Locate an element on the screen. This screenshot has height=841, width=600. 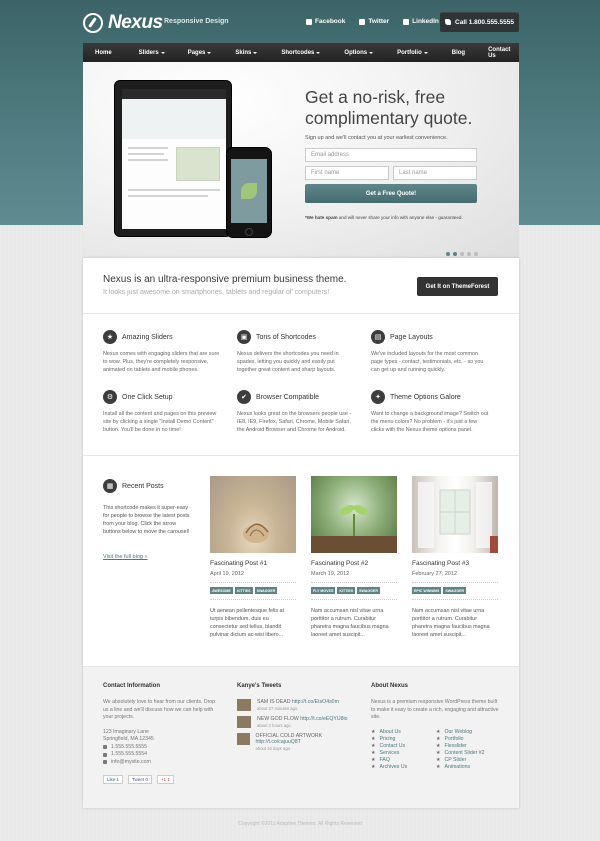
nav-skins-label: Skins is located at coordinates (243, 52).